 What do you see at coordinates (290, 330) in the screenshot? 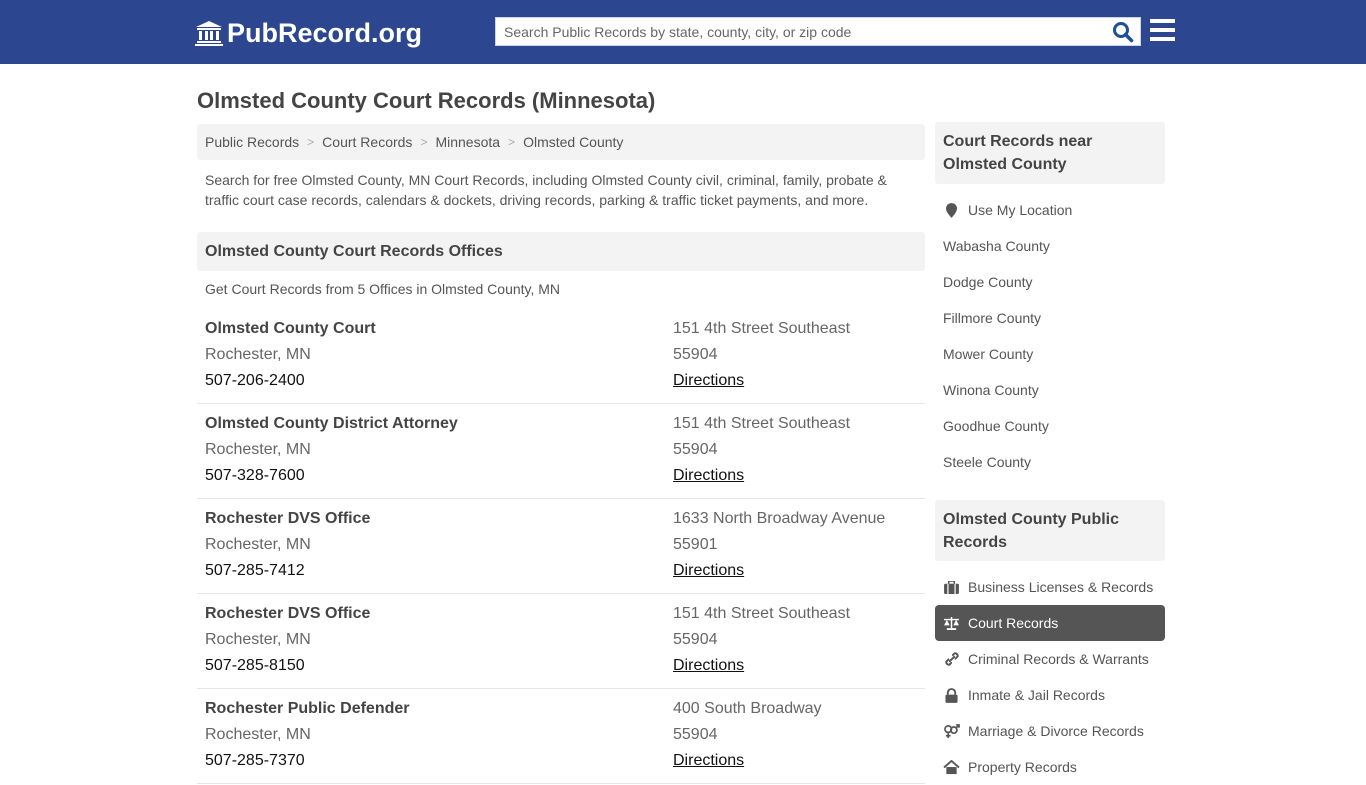
I see `office-name: Olmsted County Court` at bounding box center [290, 330].